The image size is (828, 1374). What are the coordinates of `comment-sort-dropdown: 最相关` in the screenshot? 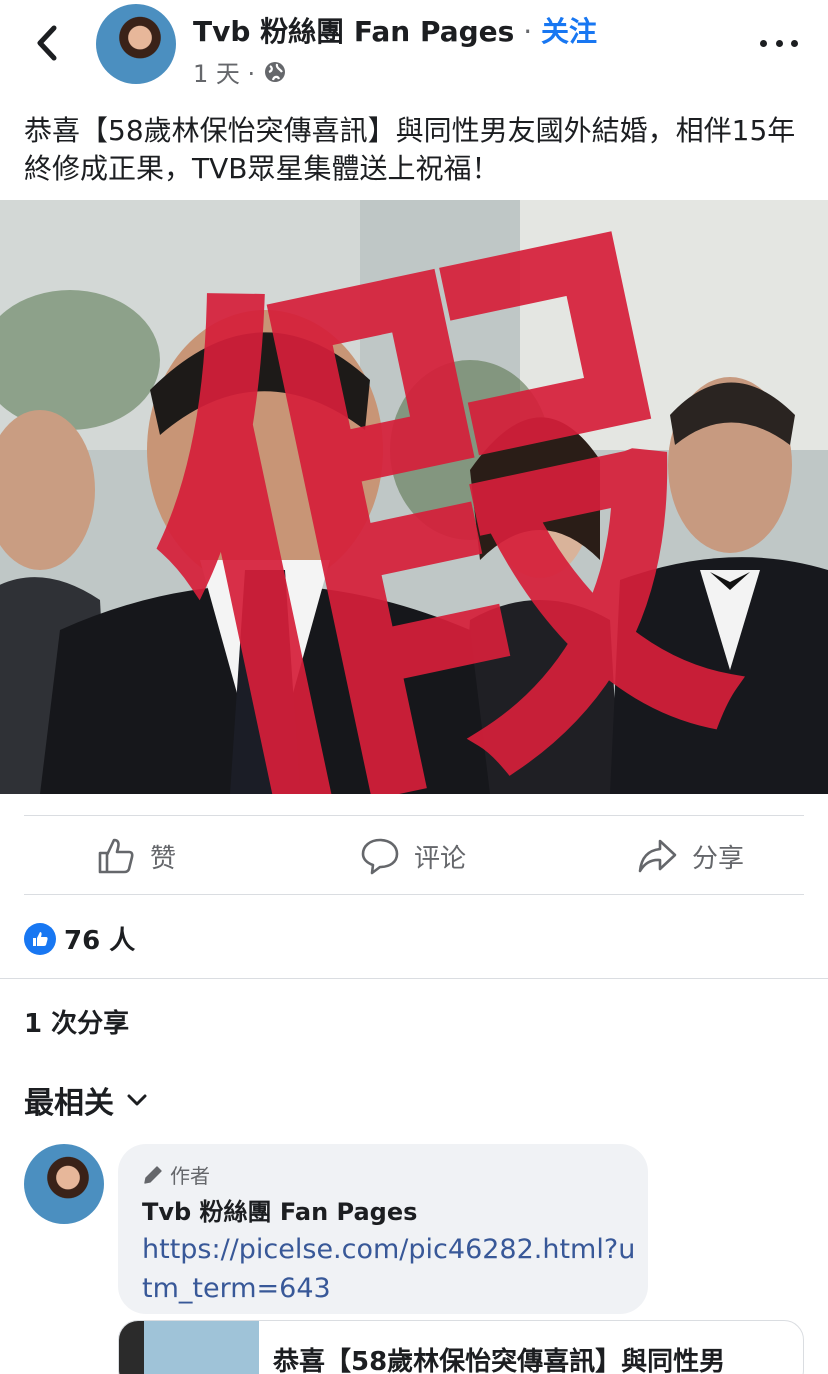 It's located at (86, 1100).